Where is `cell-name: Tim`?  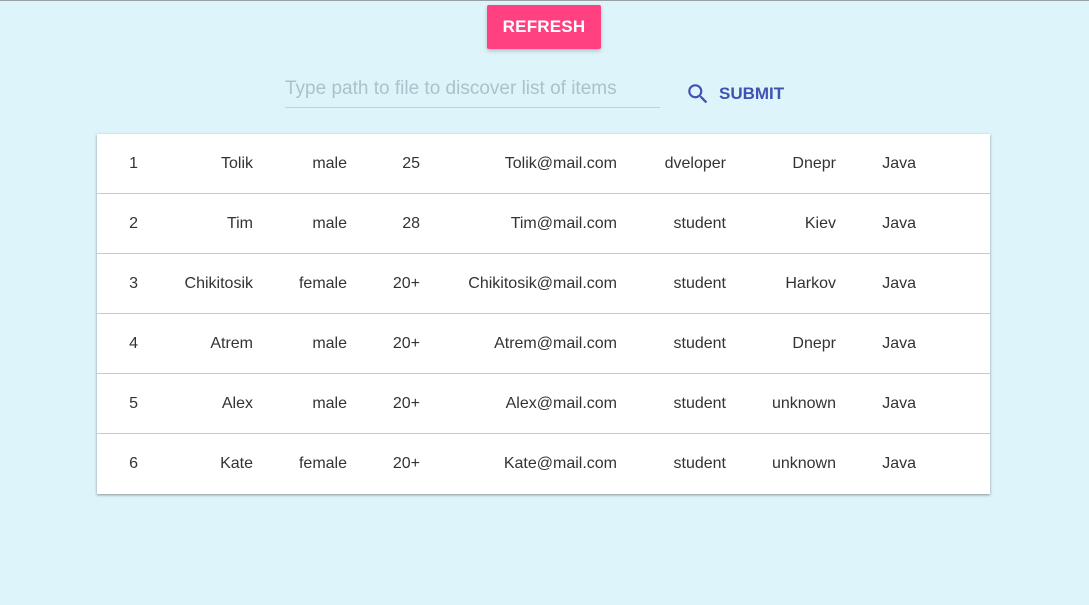 cell-name: Tim is located at coordinates (239, 223).